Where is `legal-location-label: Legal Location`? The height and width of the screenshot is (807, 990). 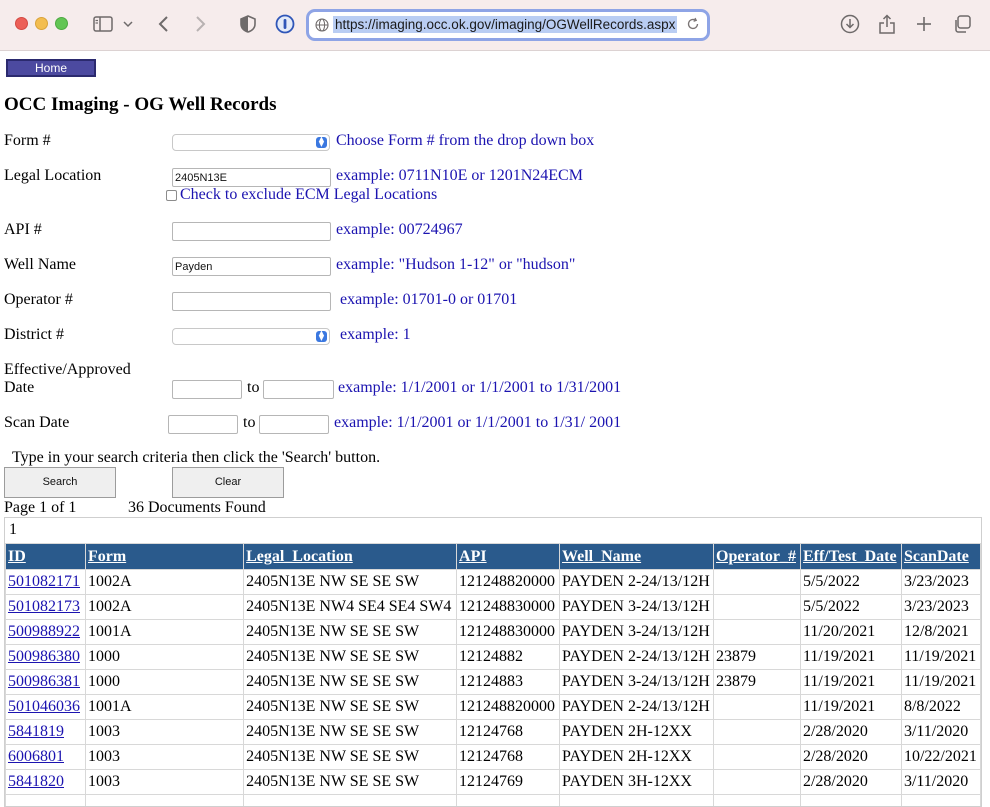
legal-location-label: Legal Location is located at coordinates (52, 176).